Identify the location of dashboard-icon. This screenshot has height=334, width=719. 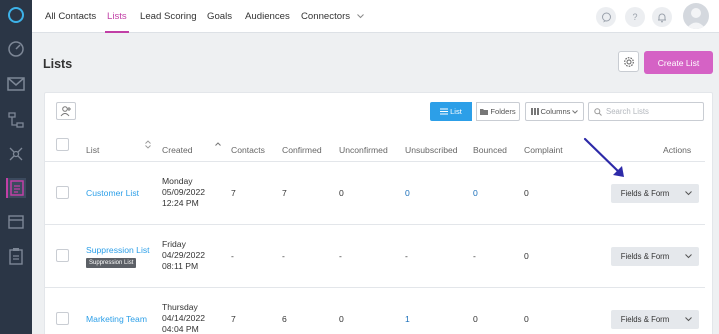
(16, 48).